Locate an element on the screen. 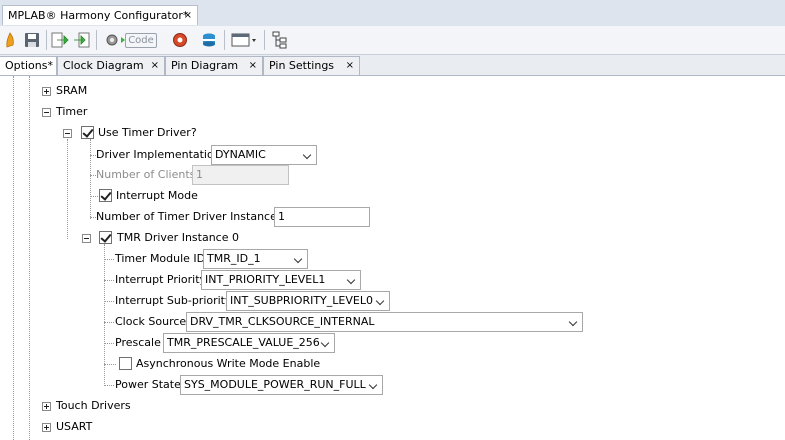 The image size is (785, 440). prescale-select: TMR_PRESCALE_VALUE_256 is located at coordinates (249, 343).